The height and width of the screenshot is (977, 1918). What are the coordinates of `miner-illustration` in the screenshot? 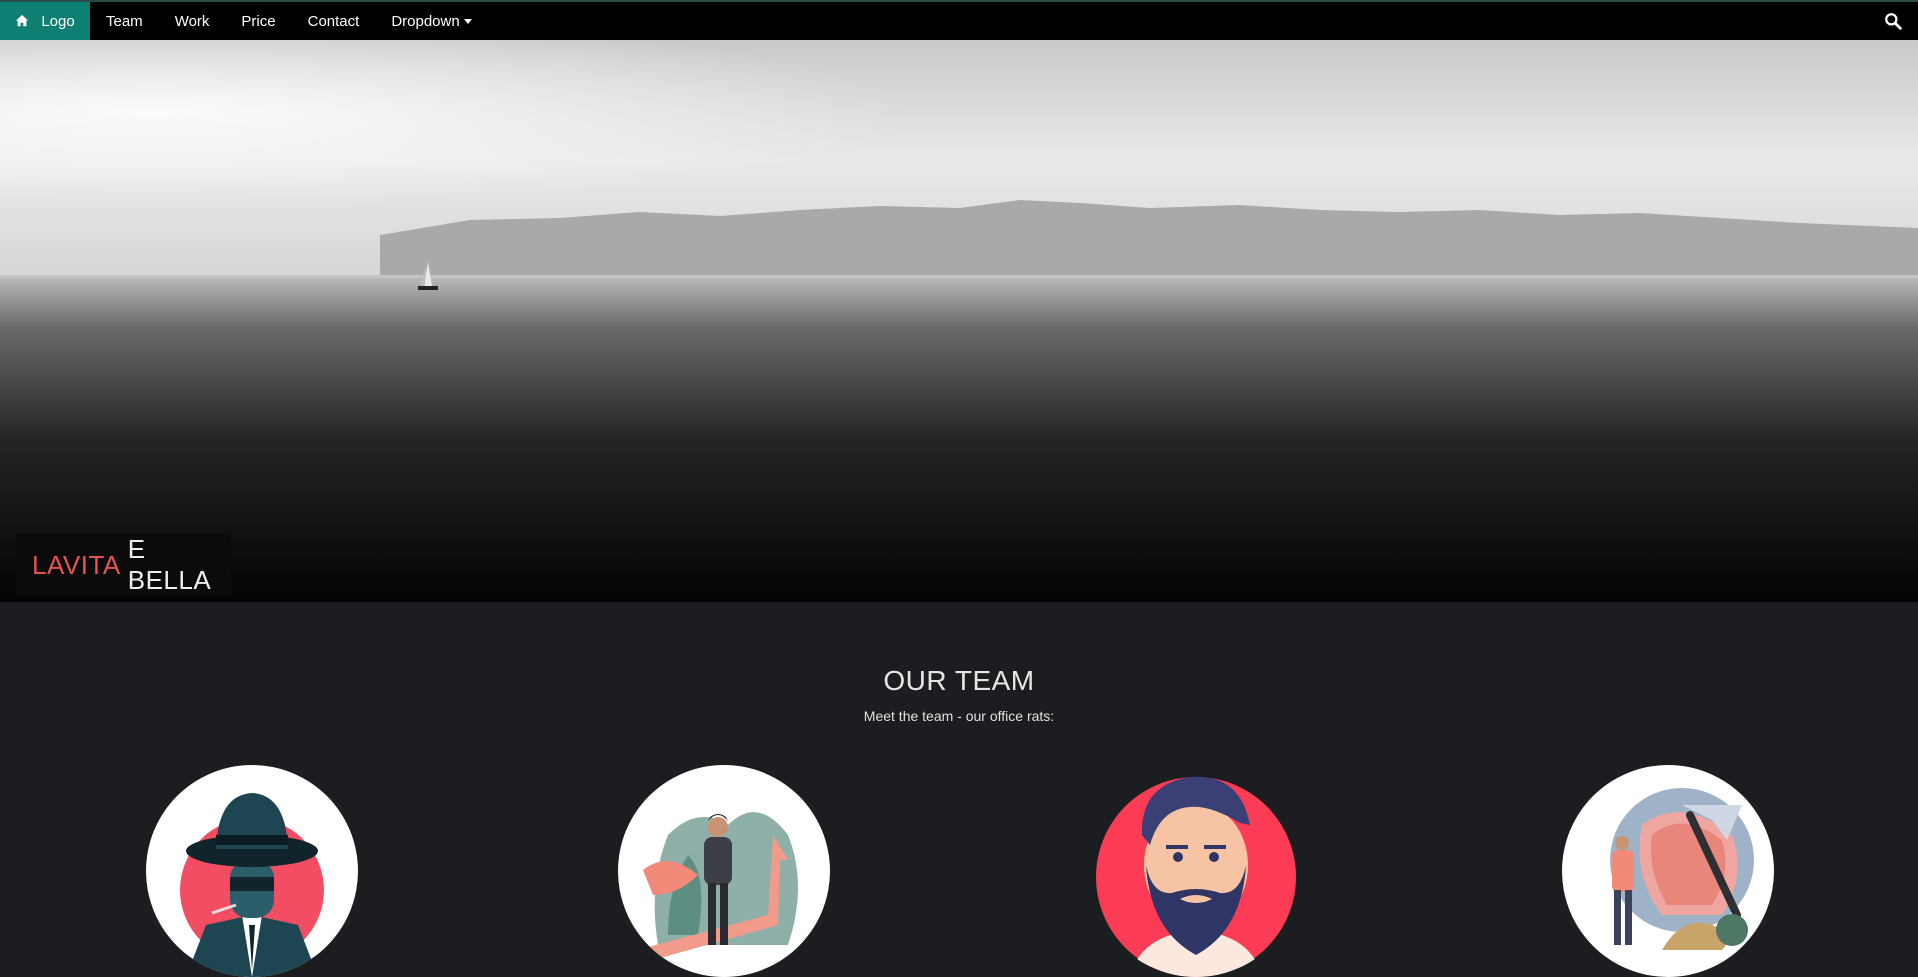 It's located at (1682, 869).